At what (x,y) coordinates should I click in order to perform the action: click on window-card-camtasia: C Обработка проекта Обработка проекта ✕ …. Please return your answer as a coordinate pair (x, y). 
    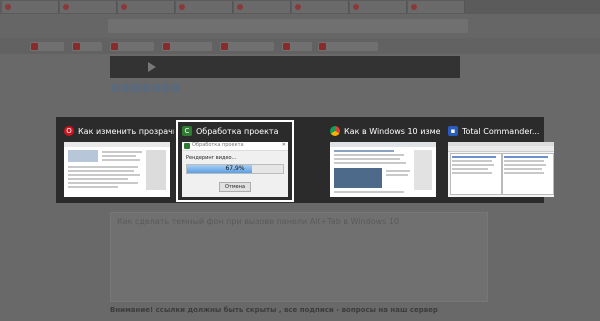
    Looking at the image, I should click on (235, 161).